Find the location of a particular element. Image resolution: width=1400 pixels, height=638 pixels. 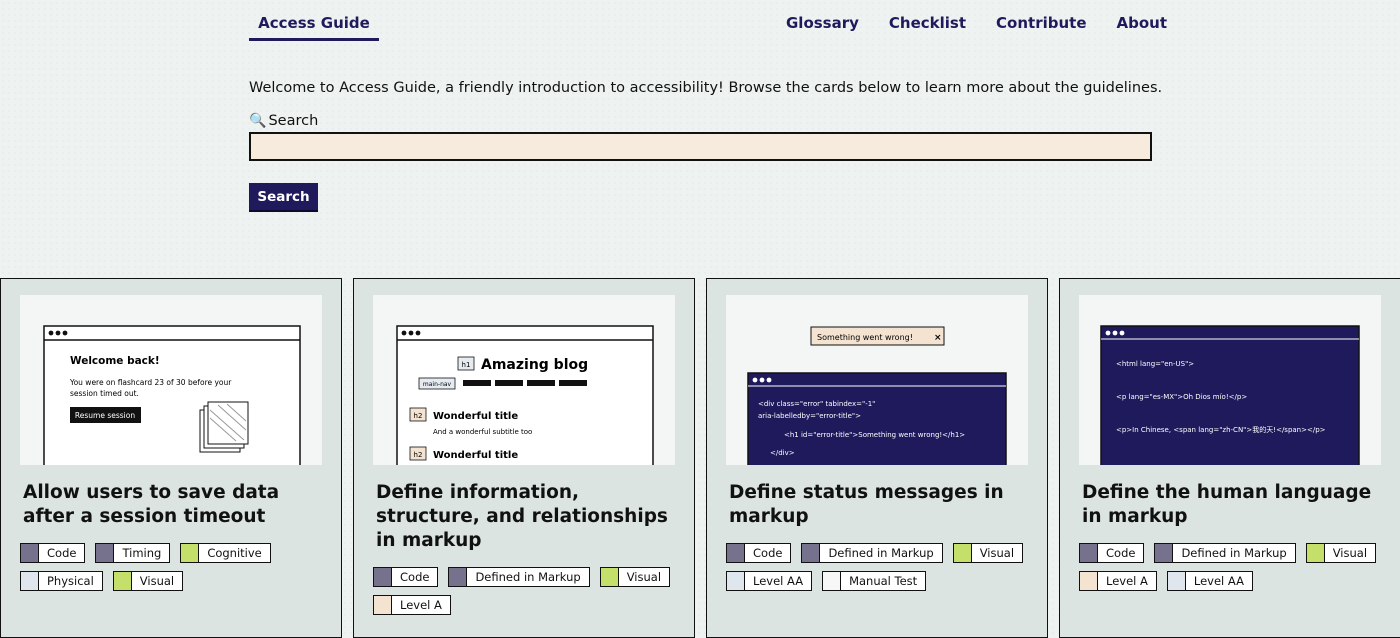

illus-code-1: <div class="error" tabindex="-1" is located at coordinates (816, 404).